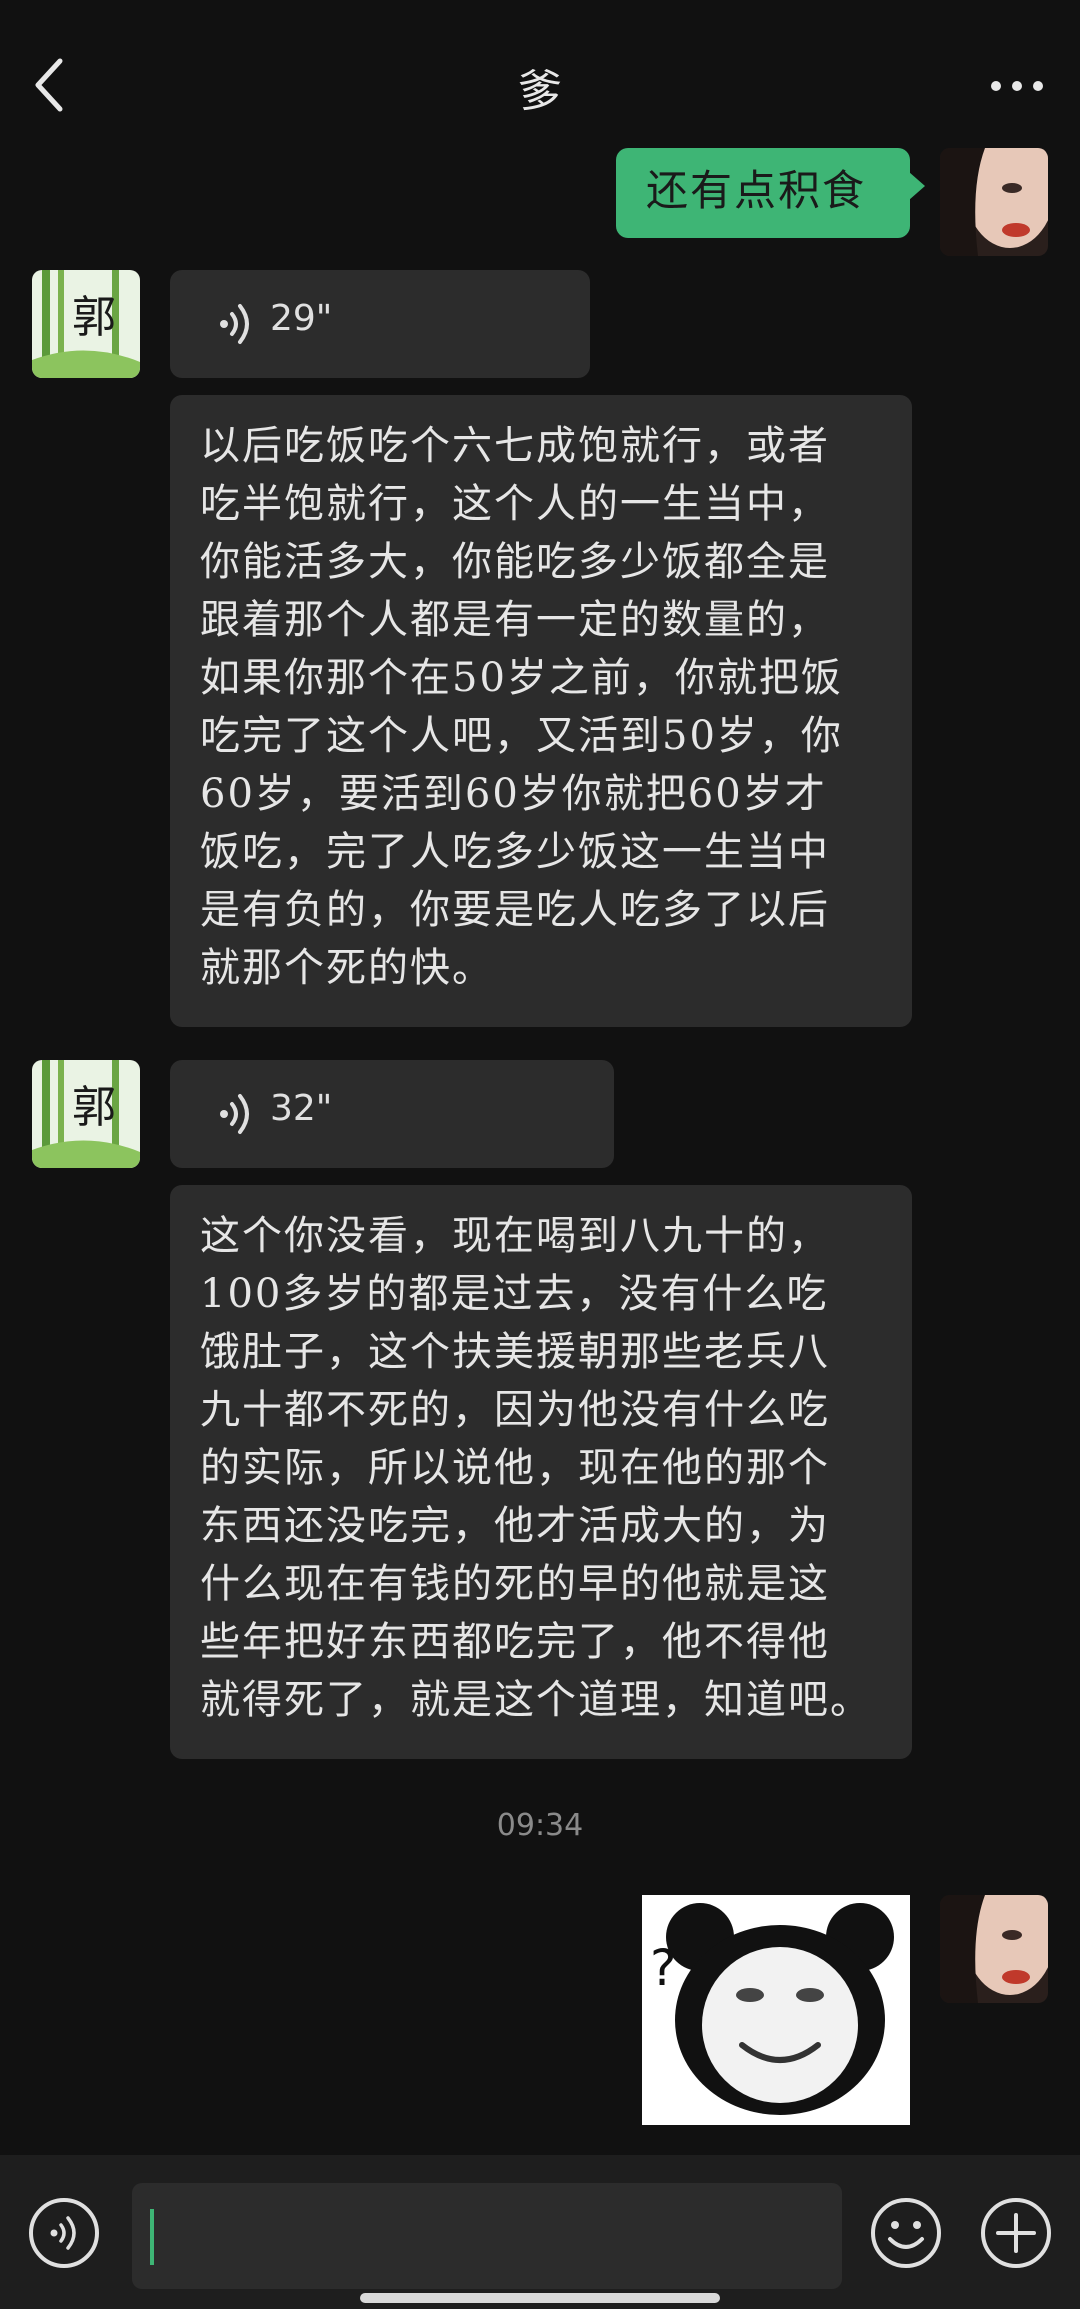  I want to click on message-line: 什么现在有钱的死的早的他就是这, so click(515, 1584).